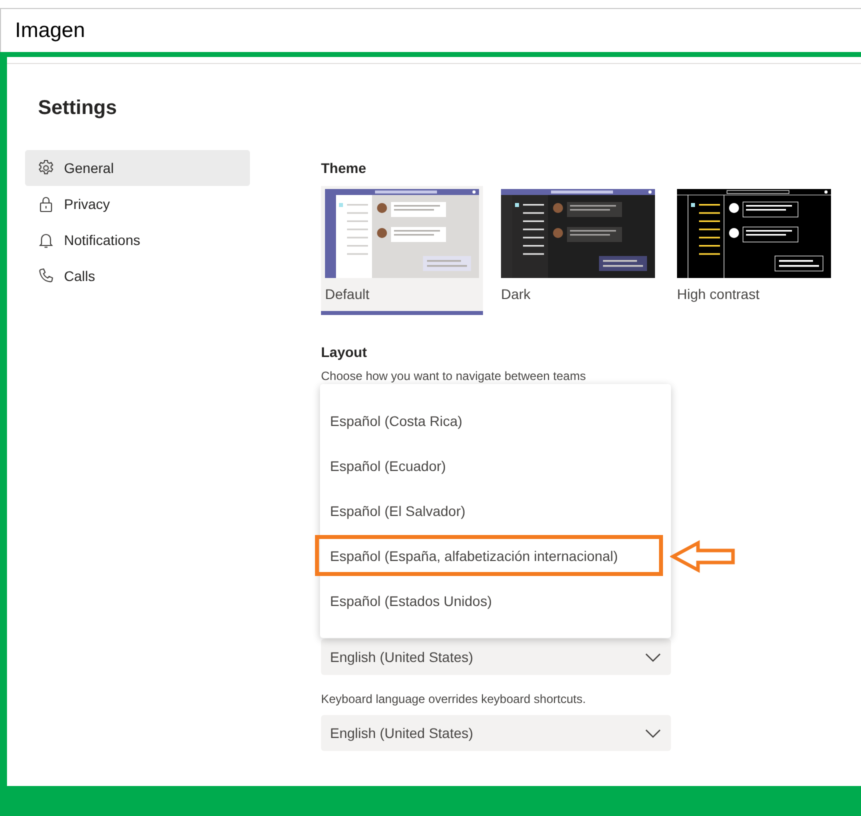 Image resolution: width=861 pixels, height=816 pixels. I want to click on theme-option: Default, so click(402, 250).